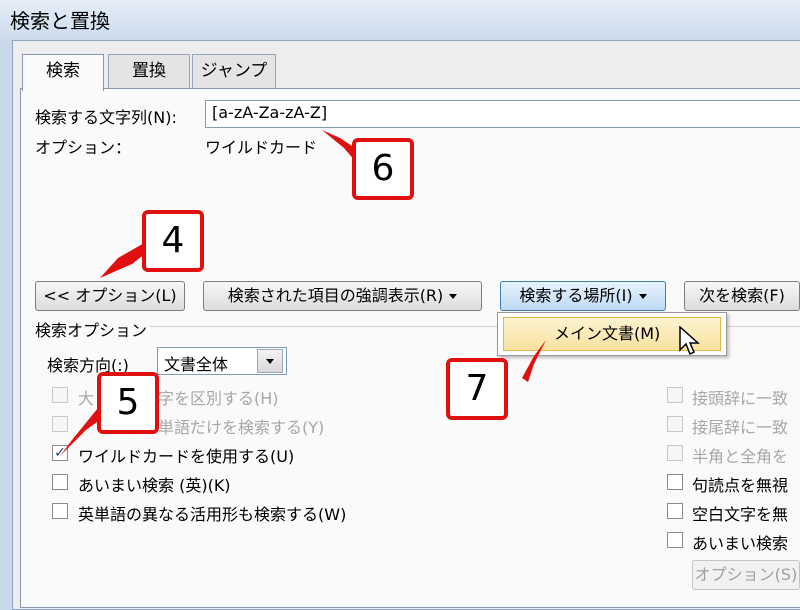 Image resolution: width=800 pixels, height=610 pixels. I want to click on ignore-punctuation-label: 句読点を無視, so click(740, 485).